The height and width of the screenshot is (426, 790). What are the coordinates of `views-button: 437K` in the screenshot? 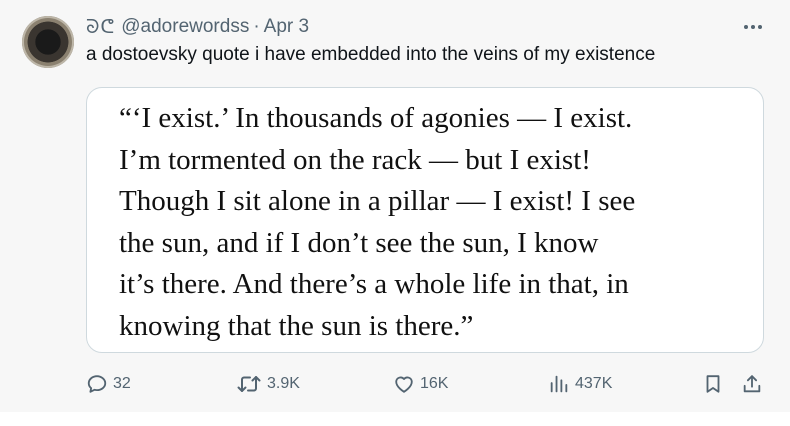 It's located at (580, 384).